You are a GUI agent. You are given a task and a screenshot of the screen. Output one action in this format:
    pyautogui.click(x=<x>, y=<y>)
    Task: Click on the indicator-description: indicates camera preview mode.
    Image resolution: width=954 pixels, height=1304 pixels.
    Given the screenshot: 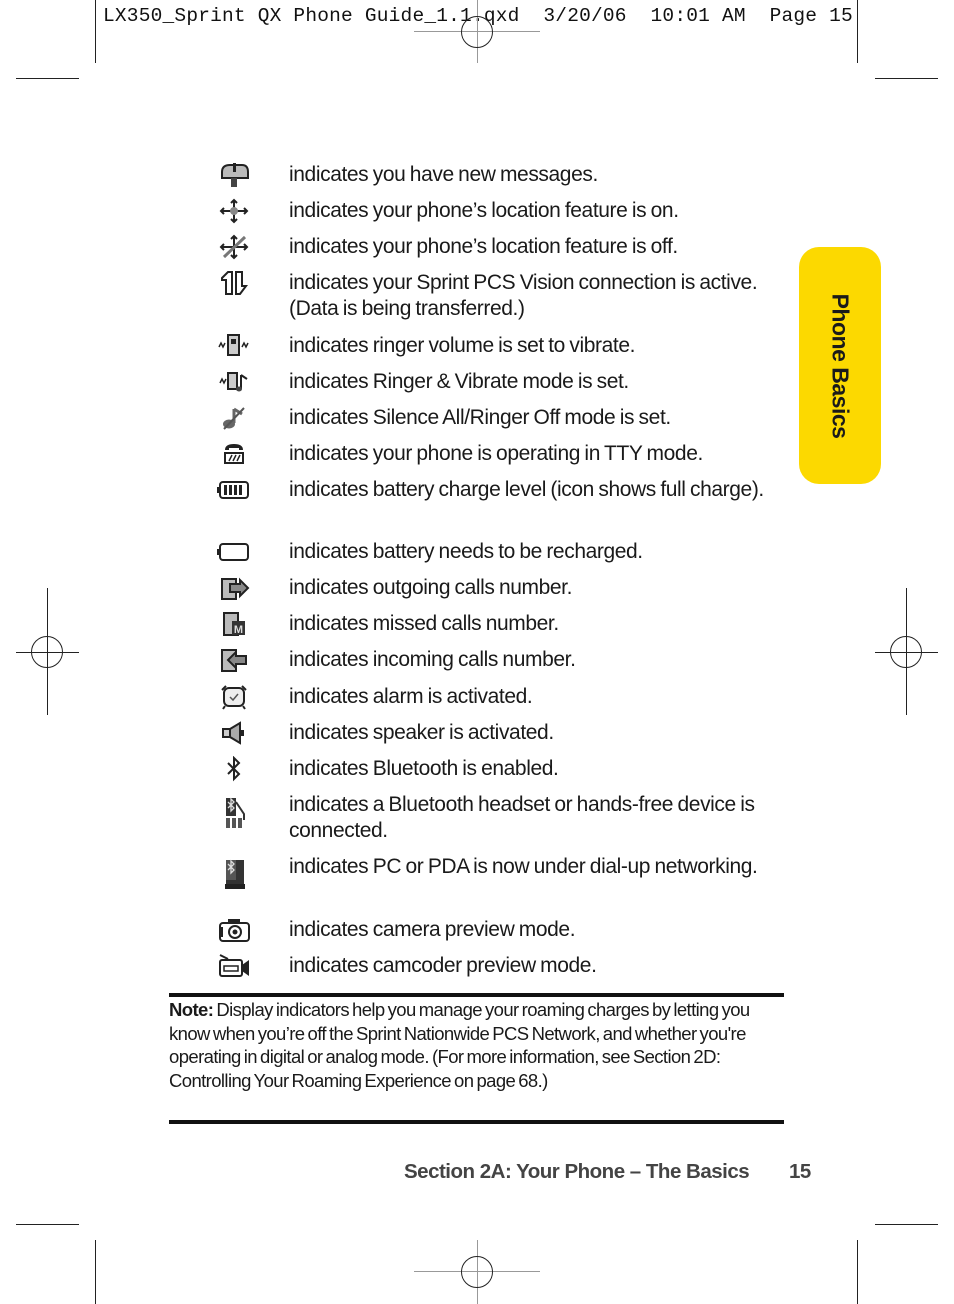 What is the action you would take?
    pyautogui.click(x=432, y=929)
    